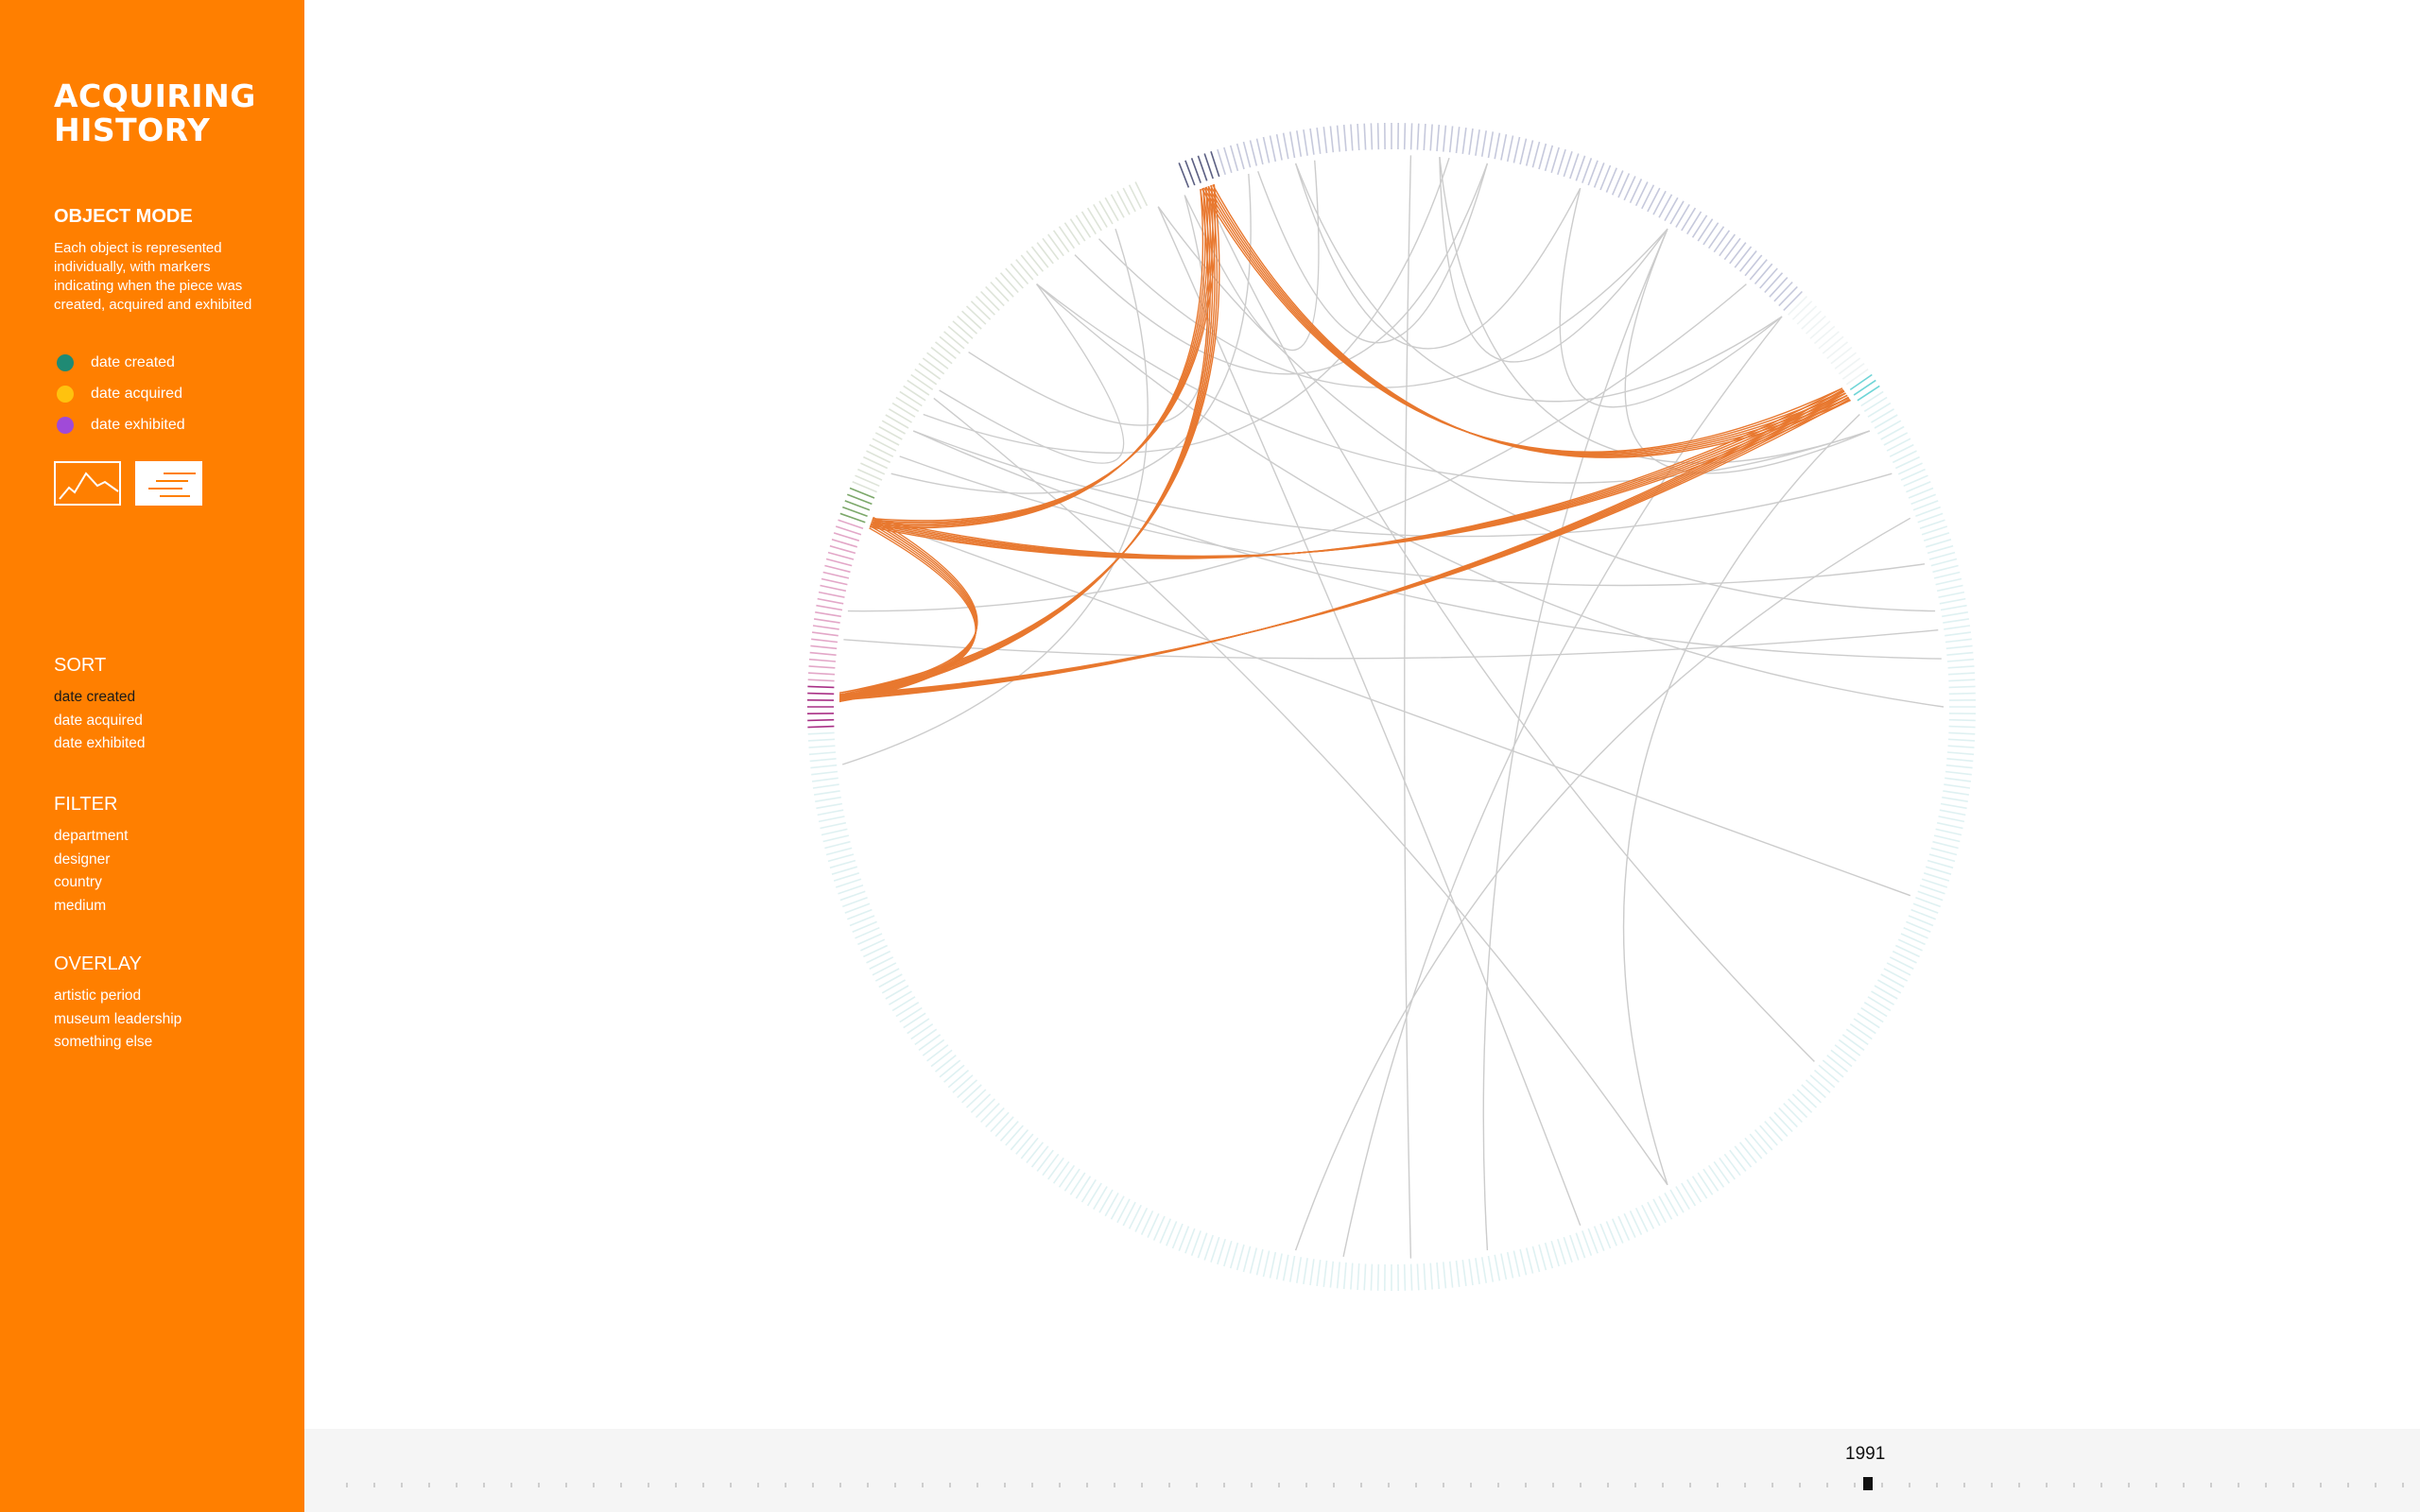 This screenshot has width=2420, height=1512. I want to click on timeline-scale, so click(1362, 1470).